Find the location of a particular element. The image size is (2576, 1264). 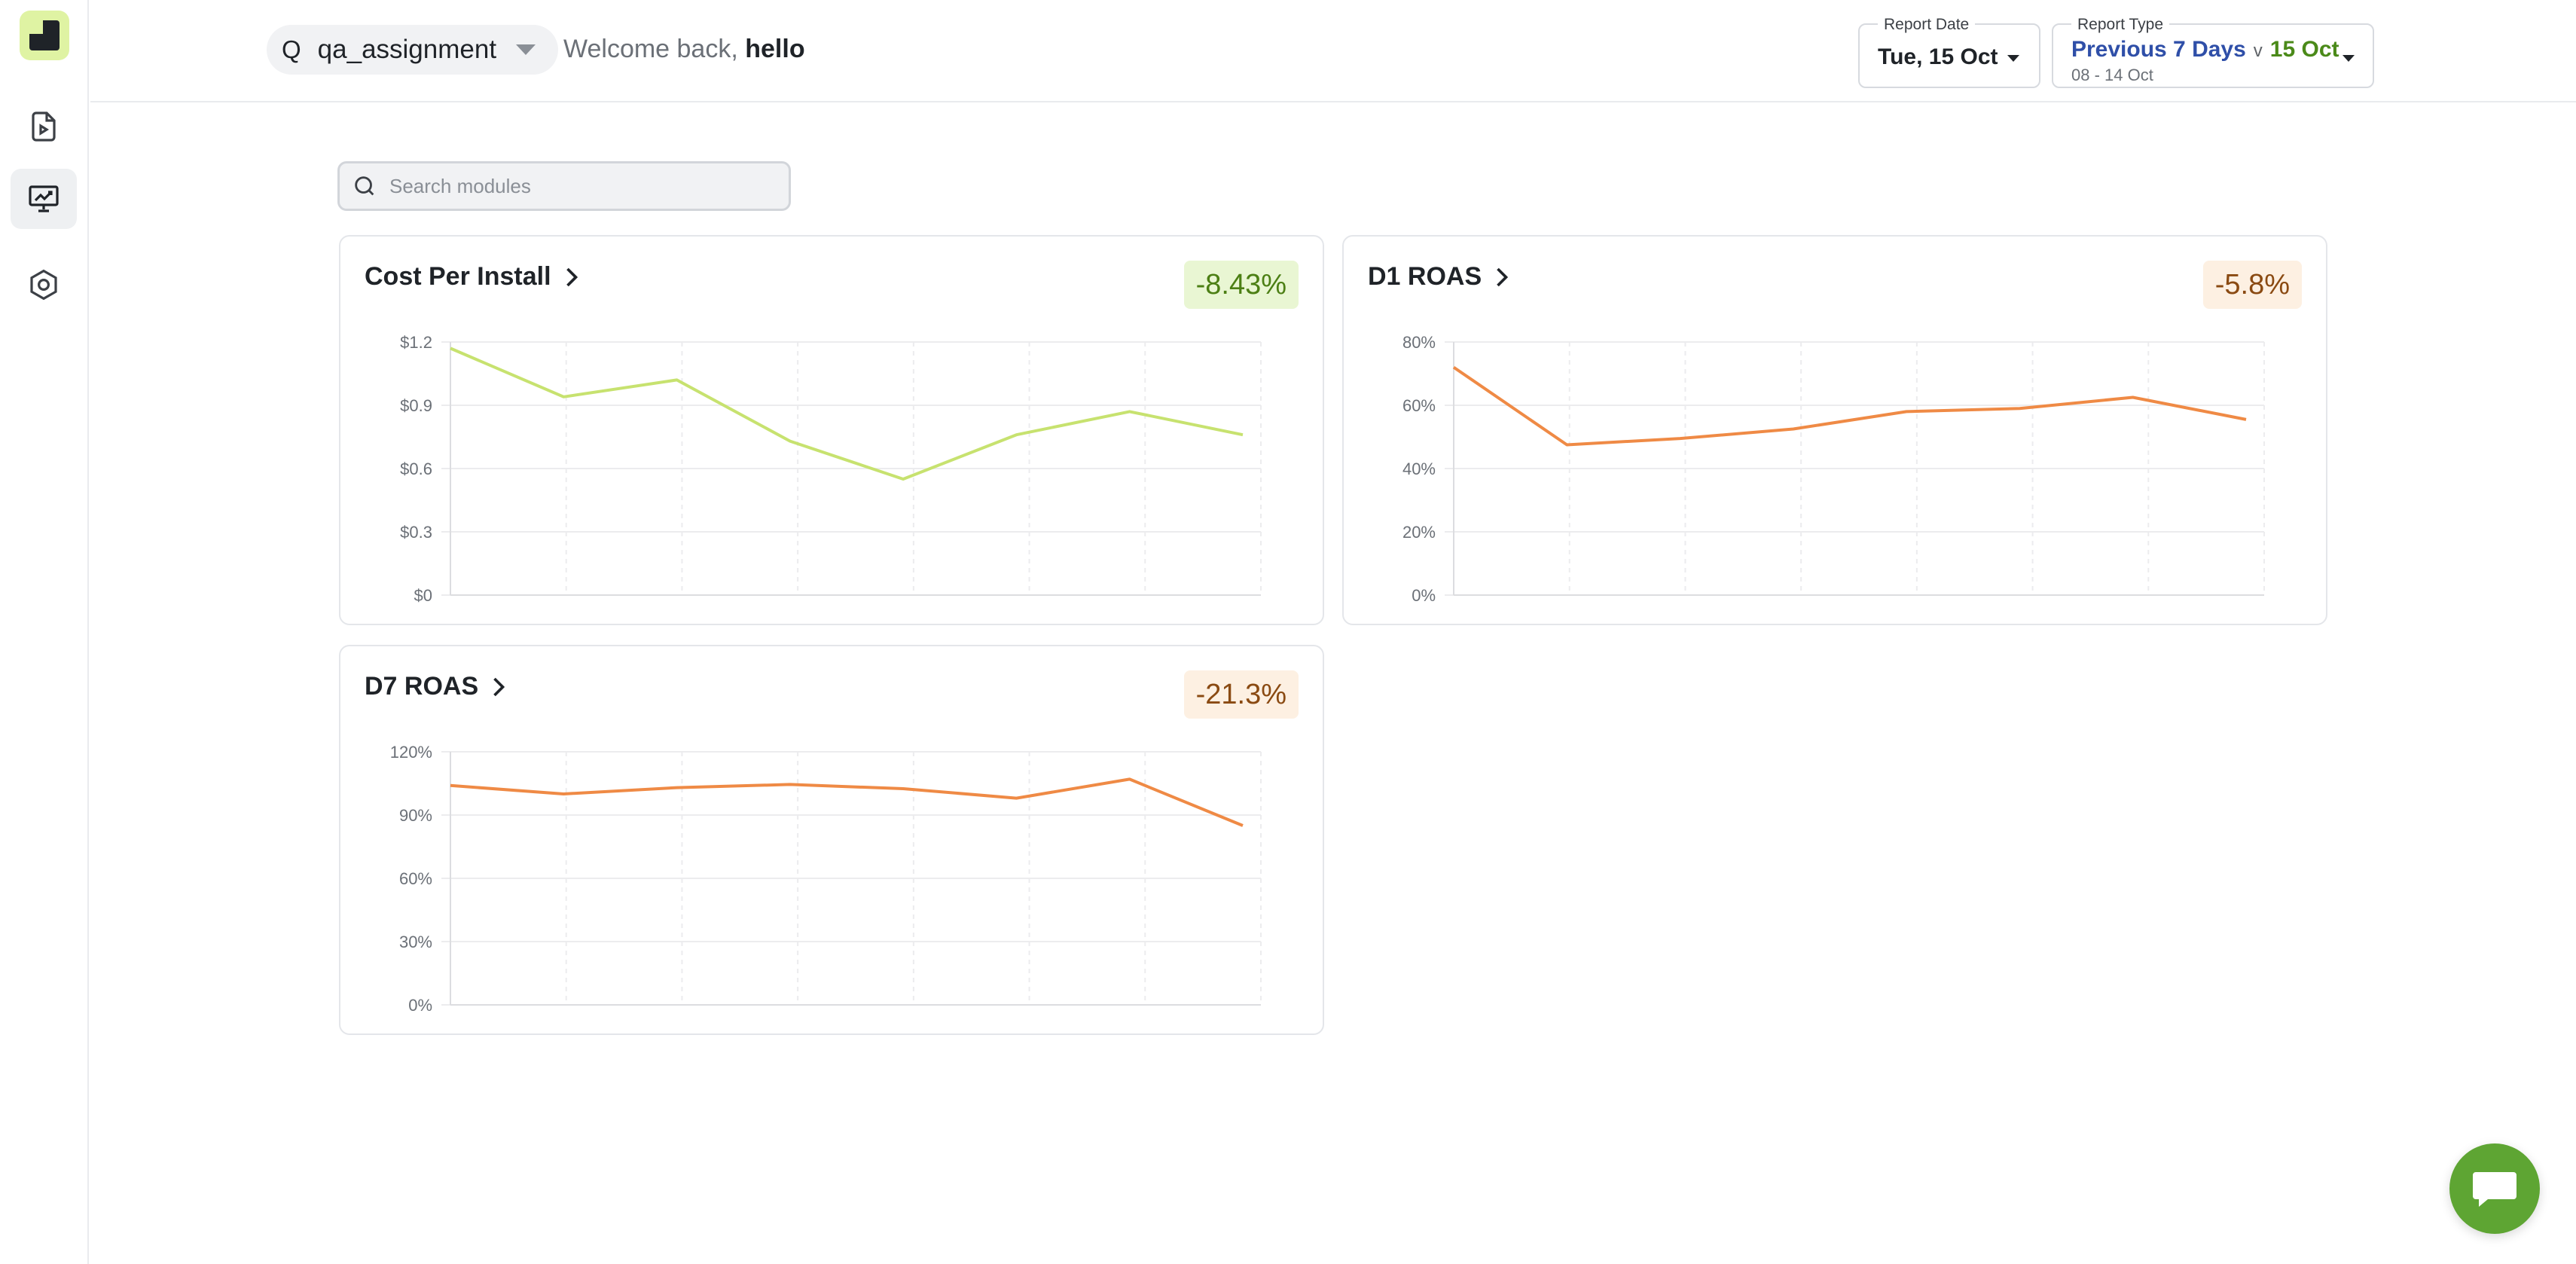

workspace-selector: Q qa_assignment is located at coordinates (413, 50).